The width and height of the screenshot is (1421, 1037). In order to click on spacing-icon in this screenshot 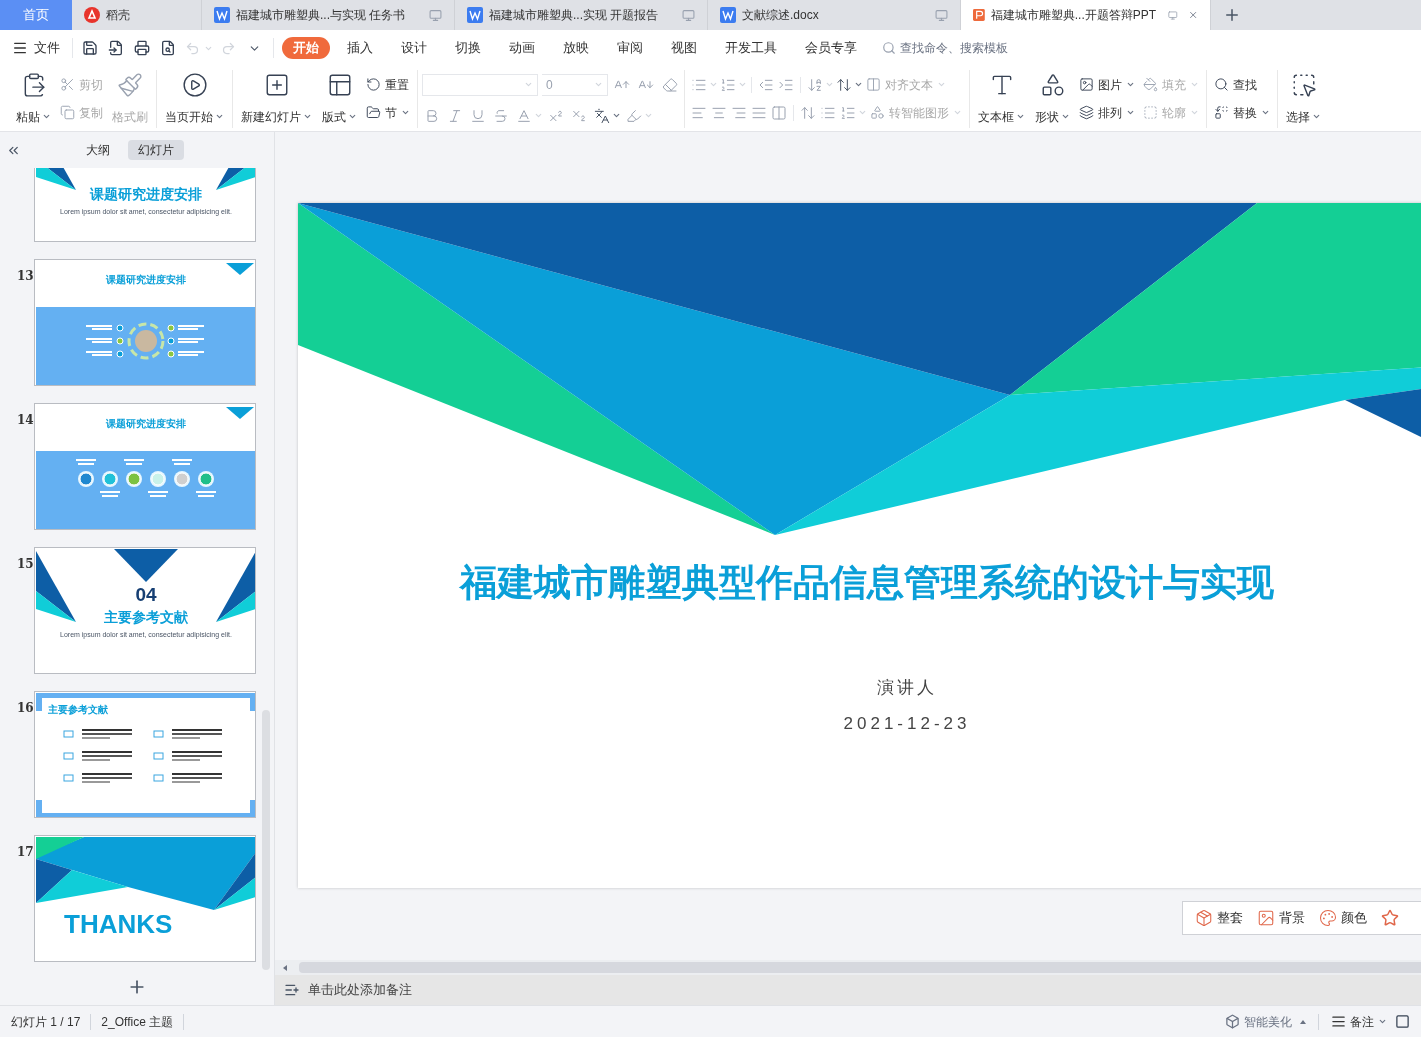, I will do `click(848, 112)`.